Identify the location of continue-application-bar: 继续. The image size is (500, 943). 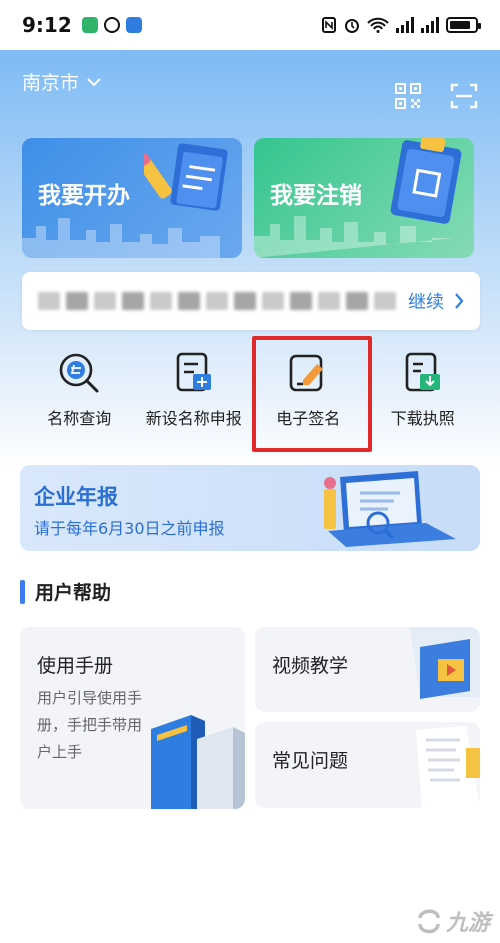
(251, 301).